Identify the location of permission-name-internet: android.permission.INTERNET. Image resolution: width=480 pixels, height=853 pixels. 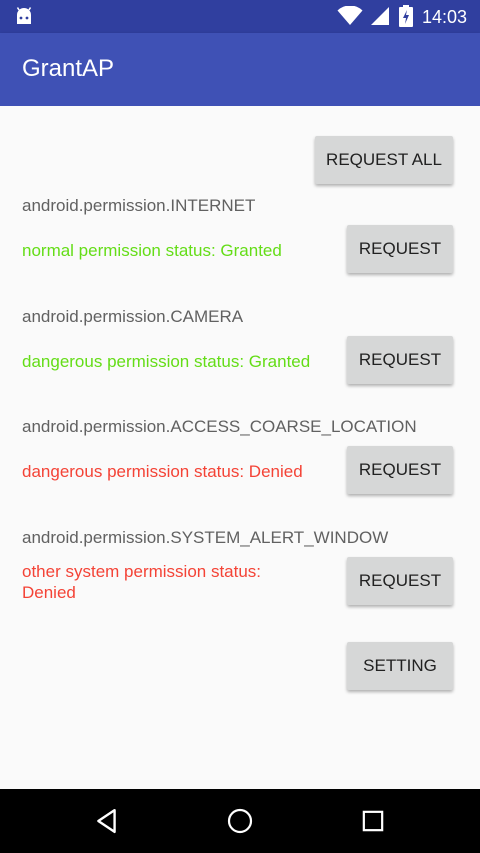
(139, 205).